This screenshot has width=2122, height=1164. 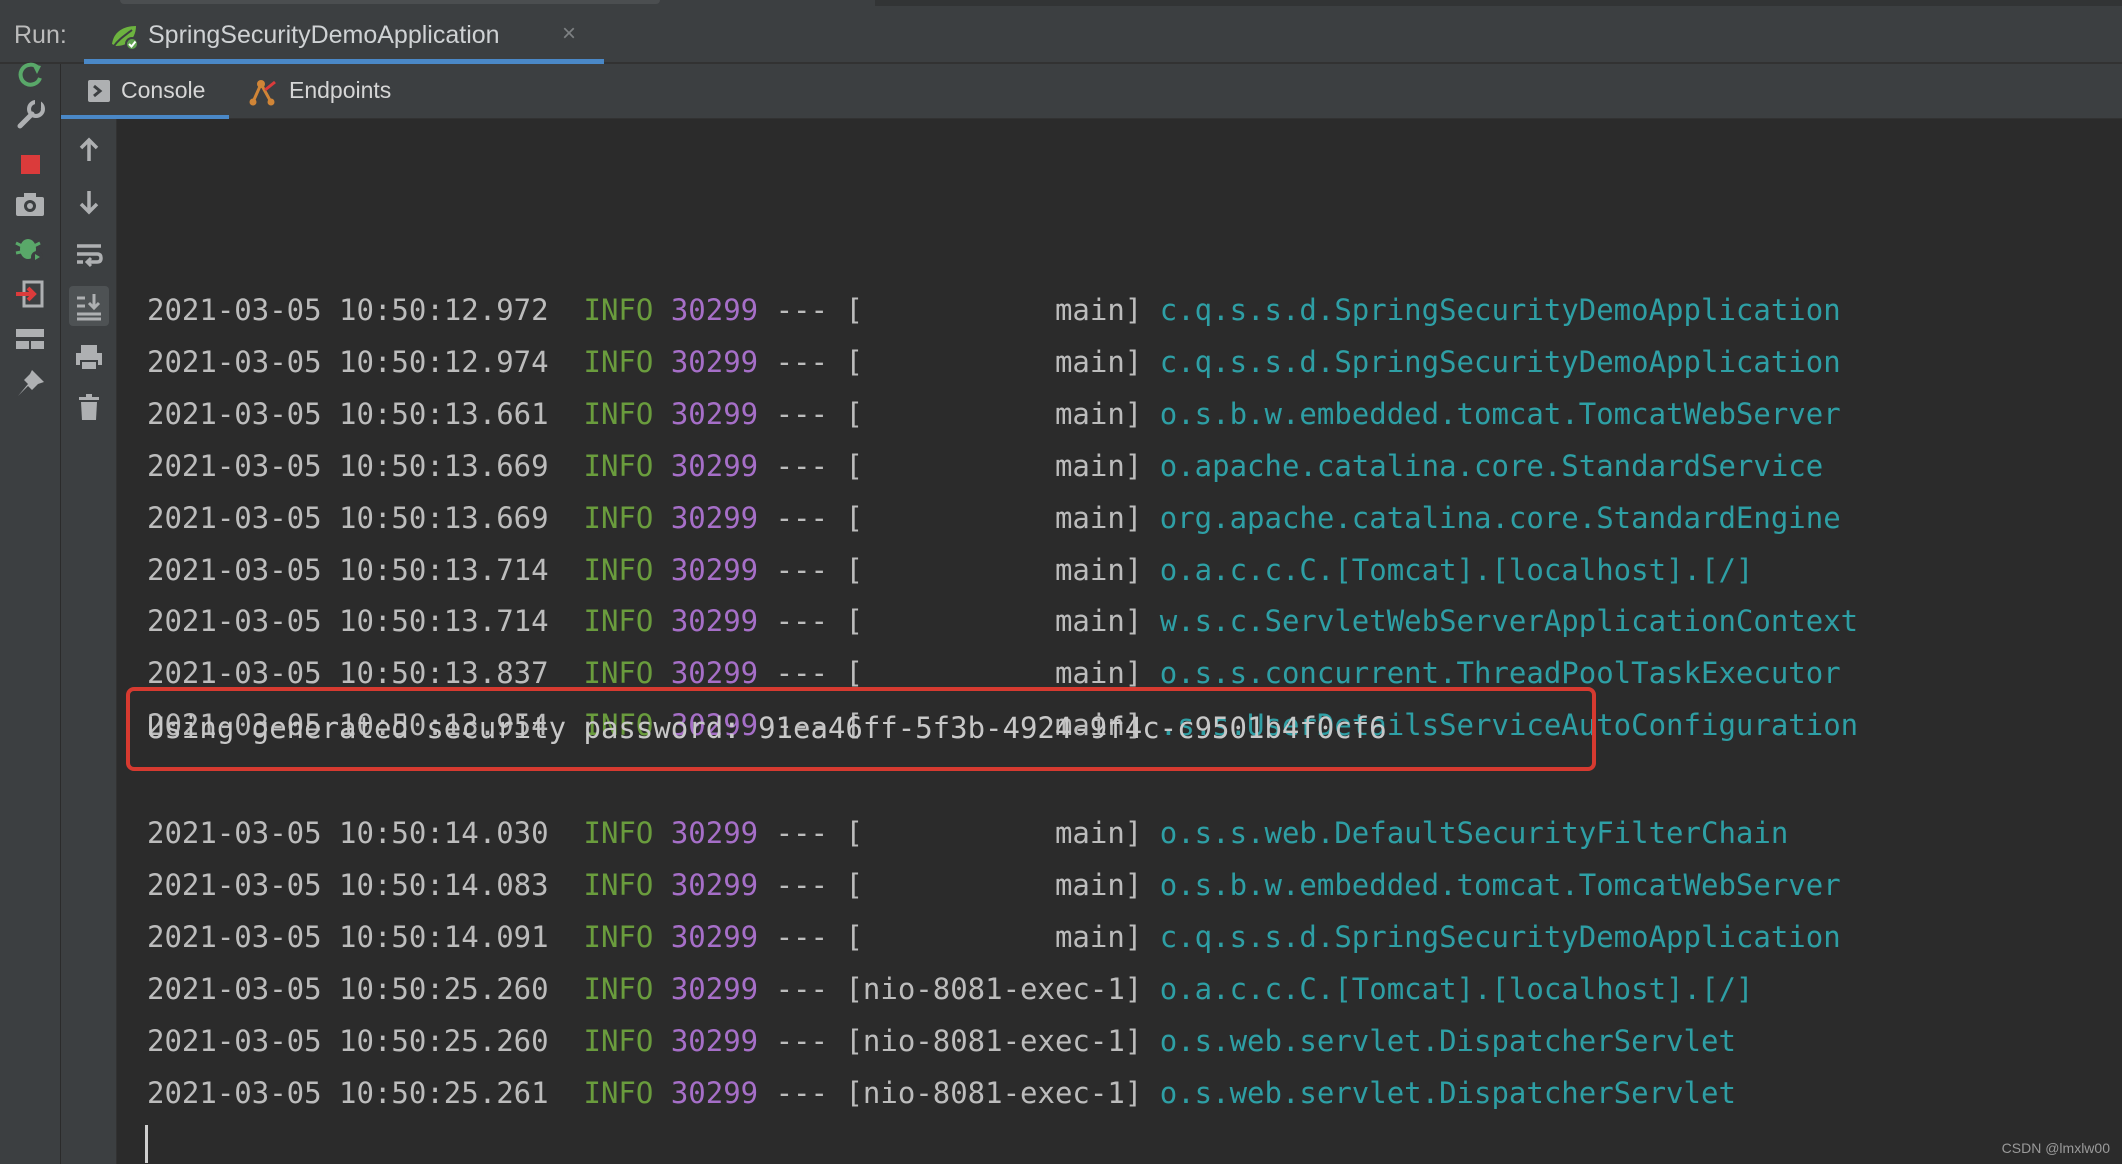 I want to click on log-logger: o.apache.catalina.core.StandardService, so click(x=1491, y=465).